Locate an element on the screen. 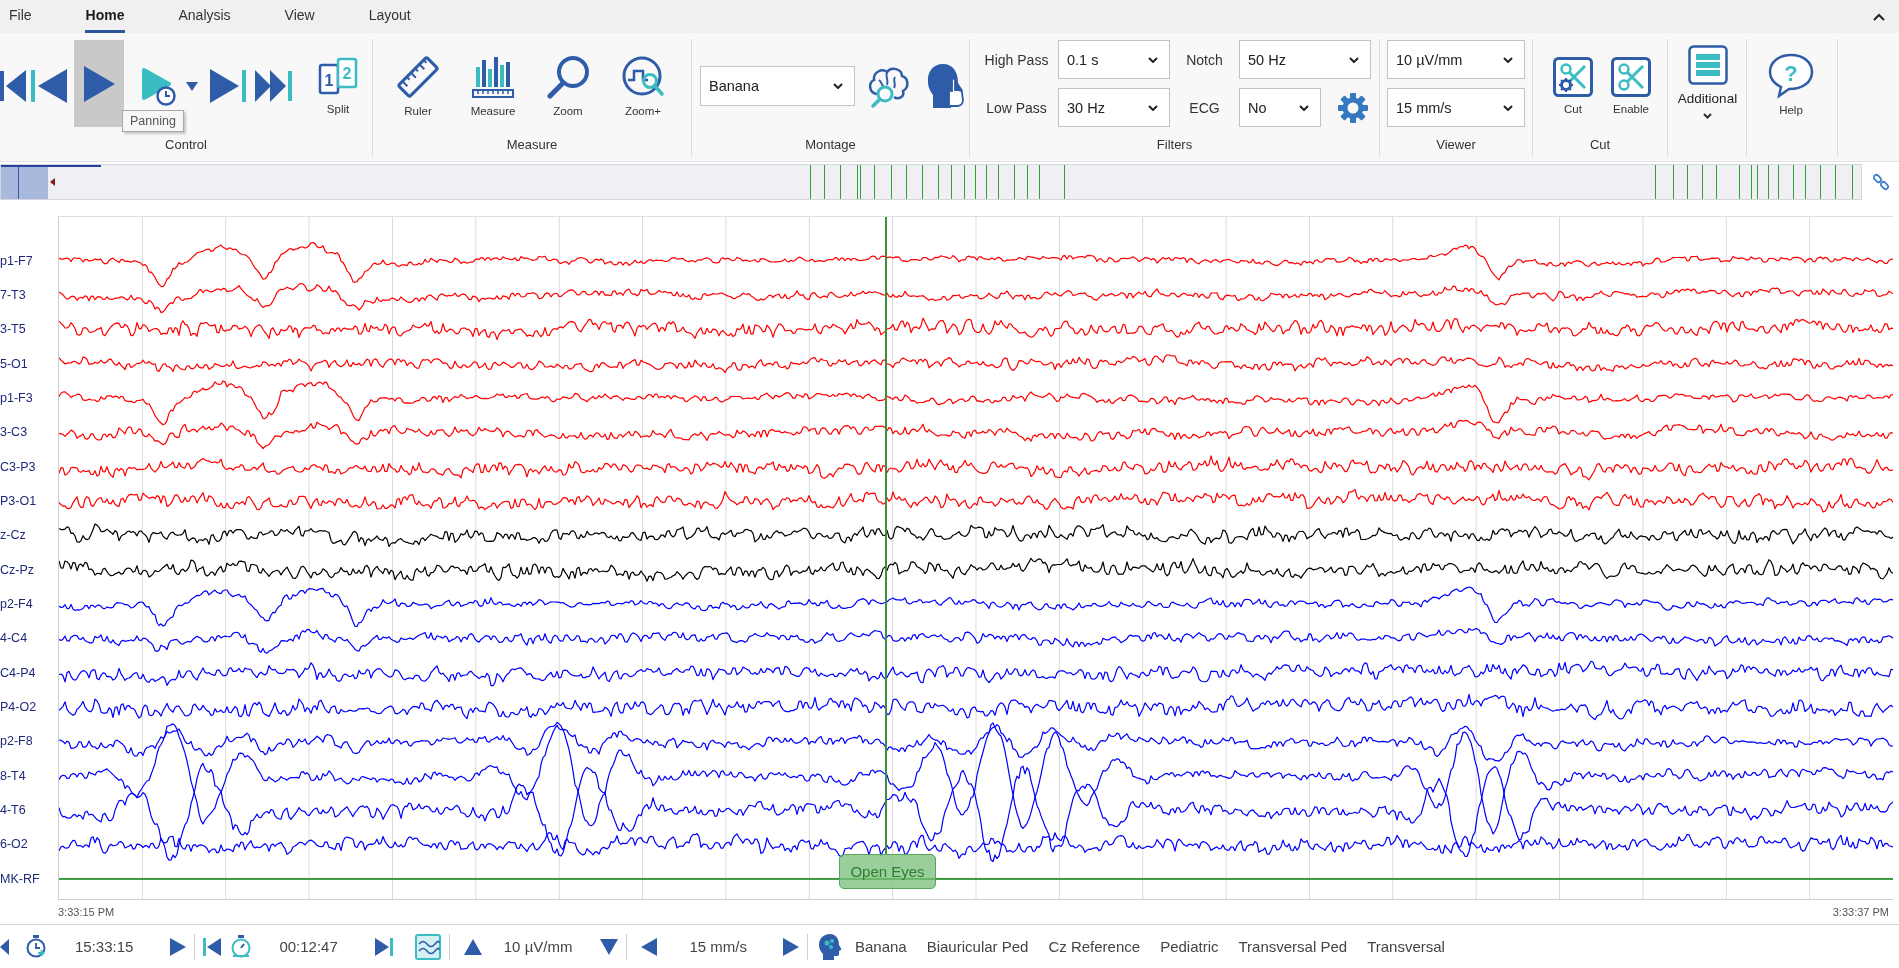 The width and height of the screenshot is (1899, 968). end-time-label: 3:33:37 PM is located at coordinates (1860, 912).